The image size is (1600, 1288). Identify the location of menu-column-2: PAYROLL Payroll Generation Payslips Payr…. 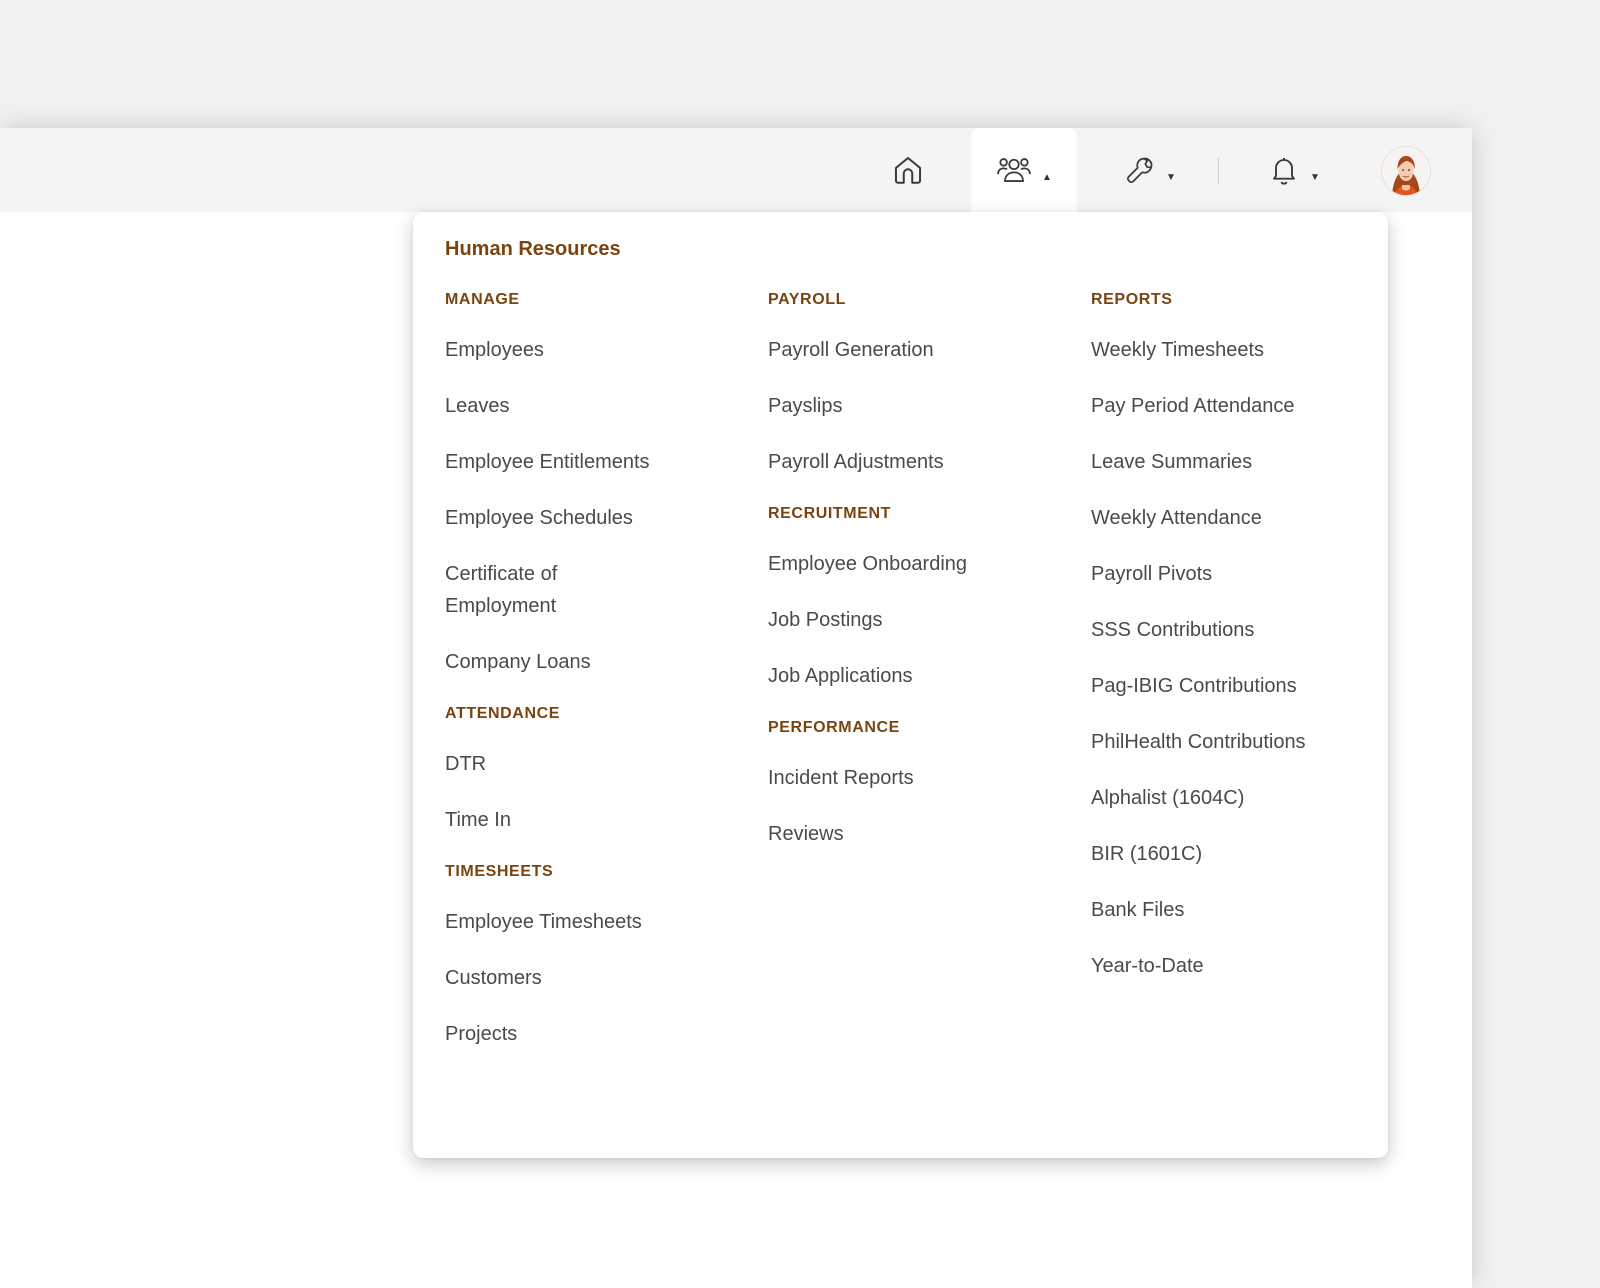
(918, 581).